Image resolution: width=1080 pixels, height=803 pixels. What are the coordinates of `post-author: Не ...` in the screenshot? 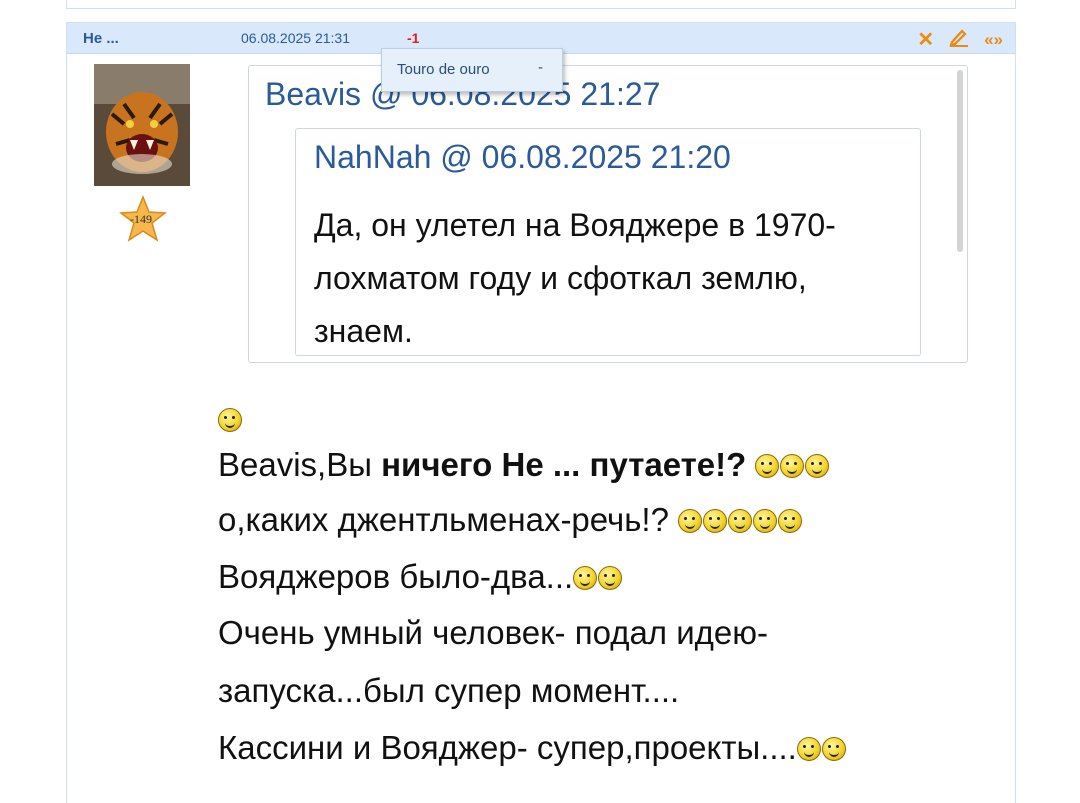 It's located at (101, 38).